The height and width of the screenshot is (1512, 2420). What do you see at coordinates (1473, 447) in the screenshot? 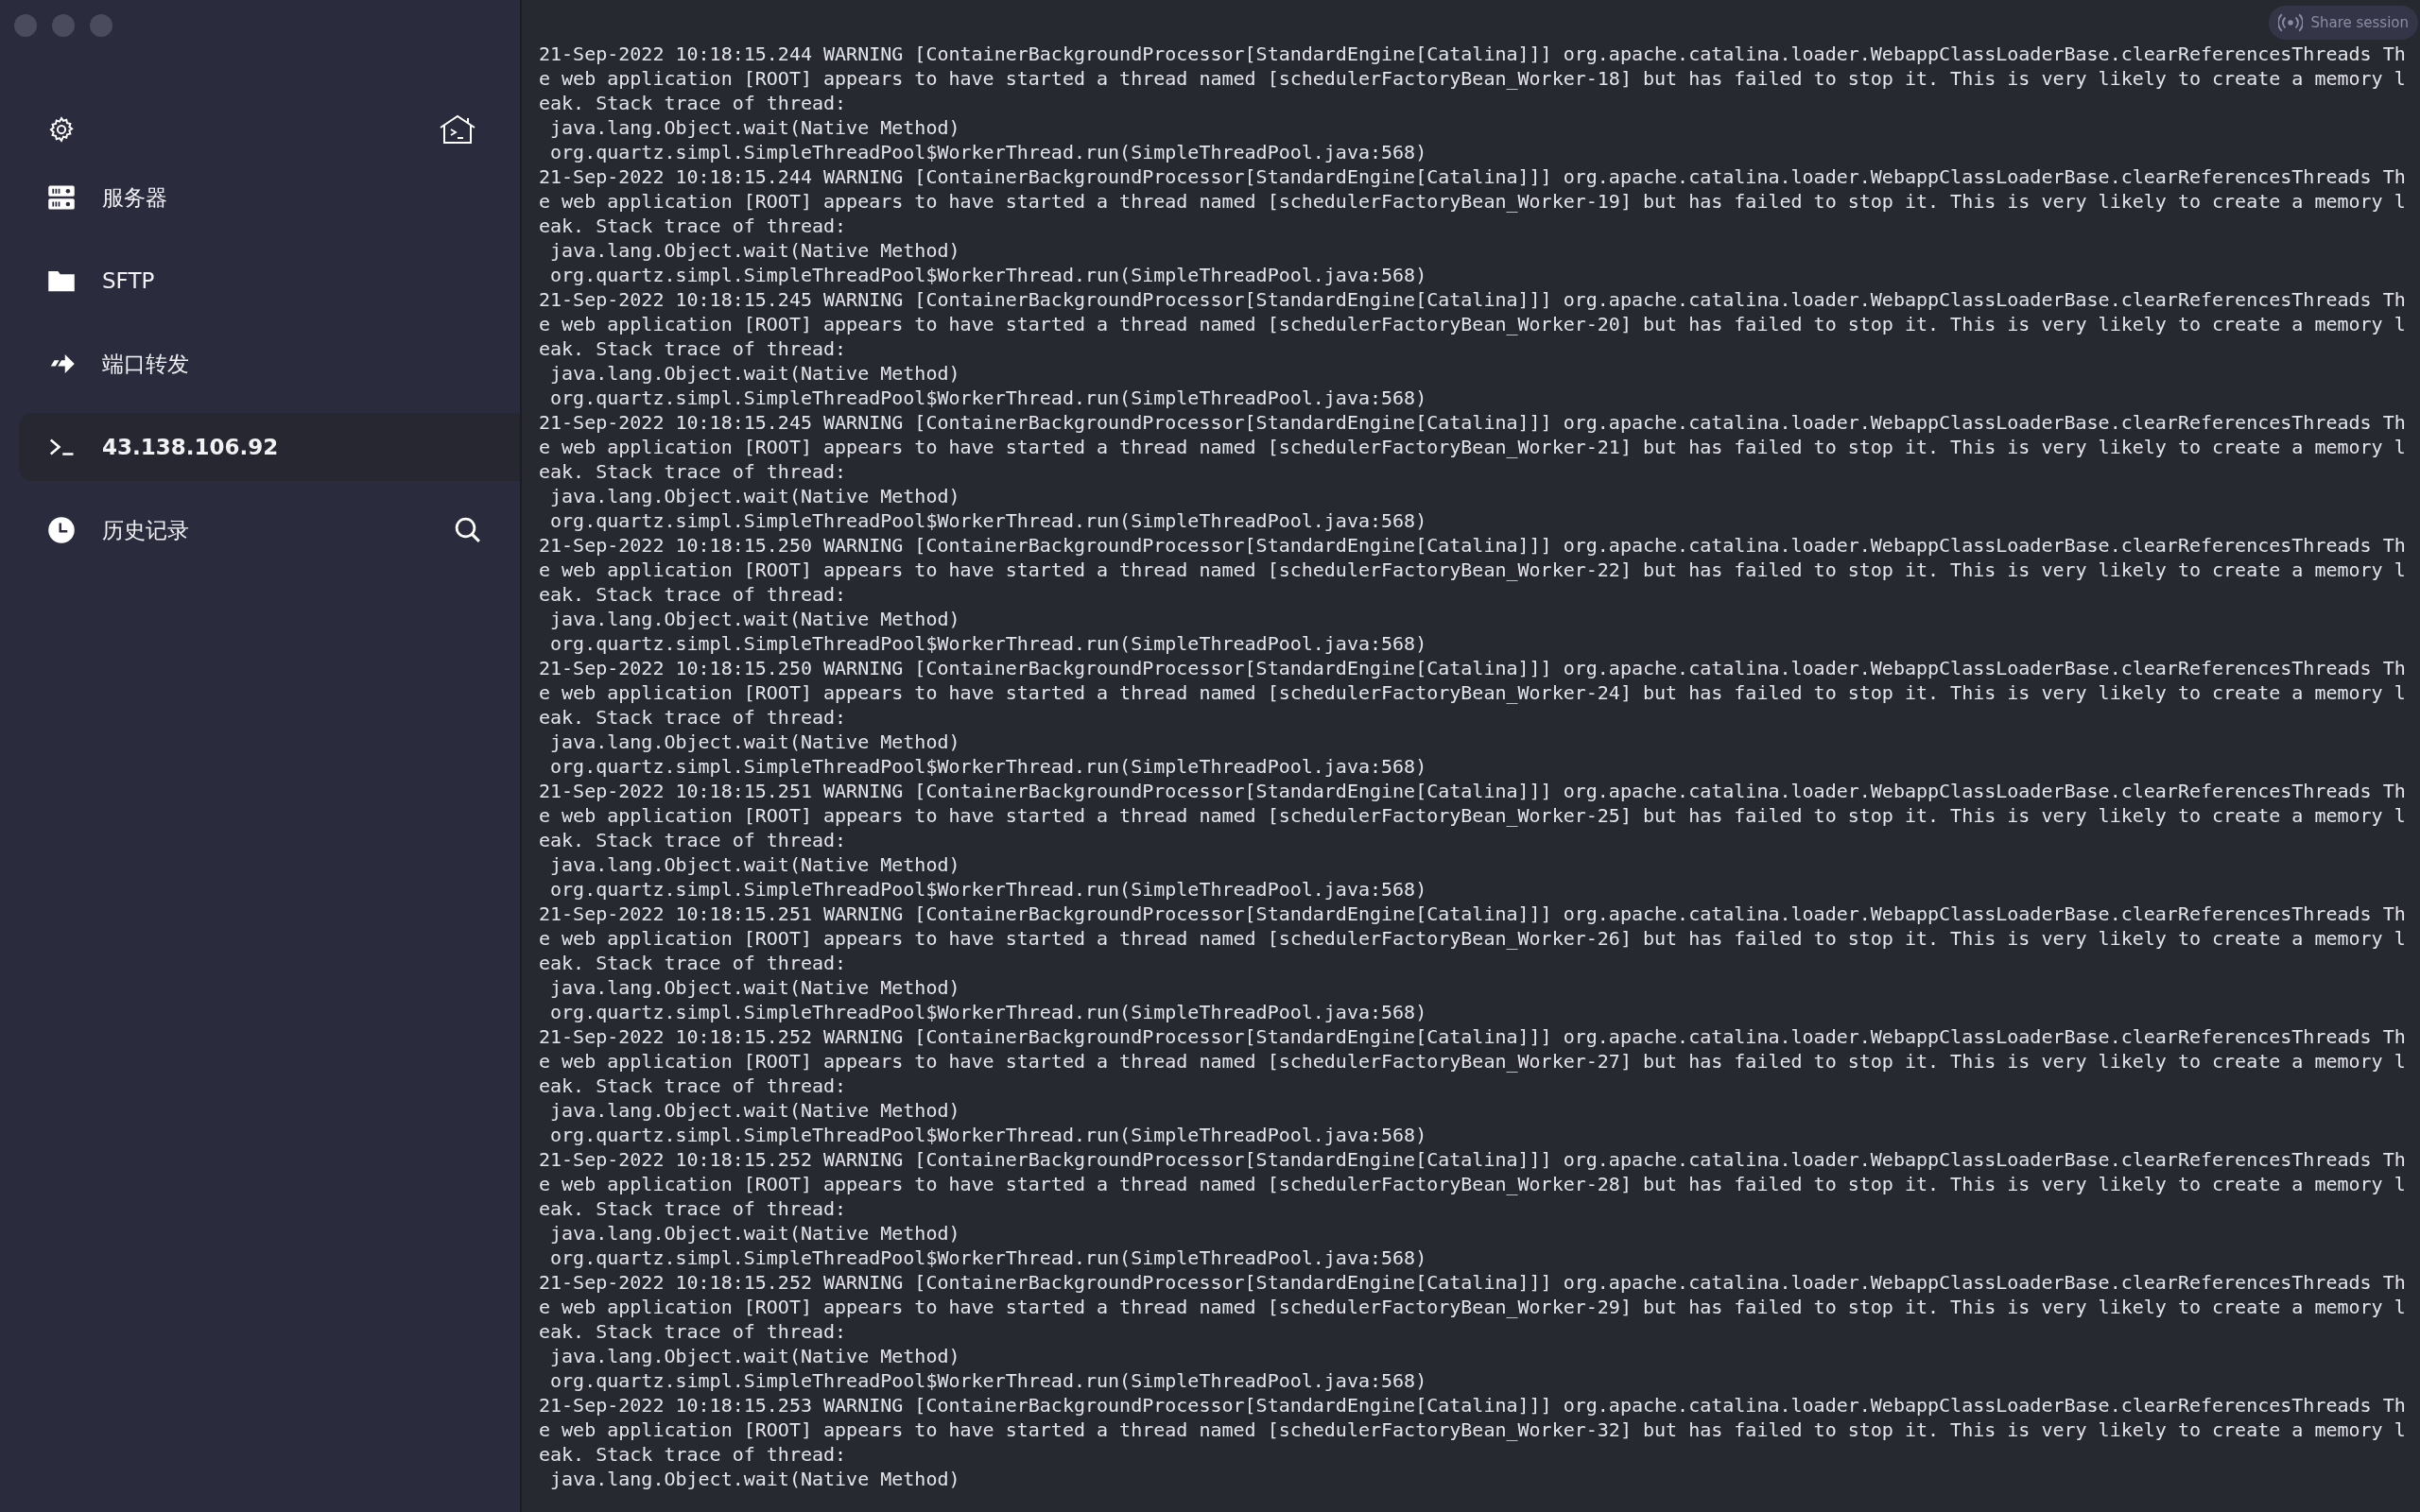
I see `terminal-line: e web application [ROOT] appears to have started a thread named [schedulerFactoryBean_Worker-21] but has failed to stop it. This is very likely to create a memory l` at bounding box center [1473, 447].